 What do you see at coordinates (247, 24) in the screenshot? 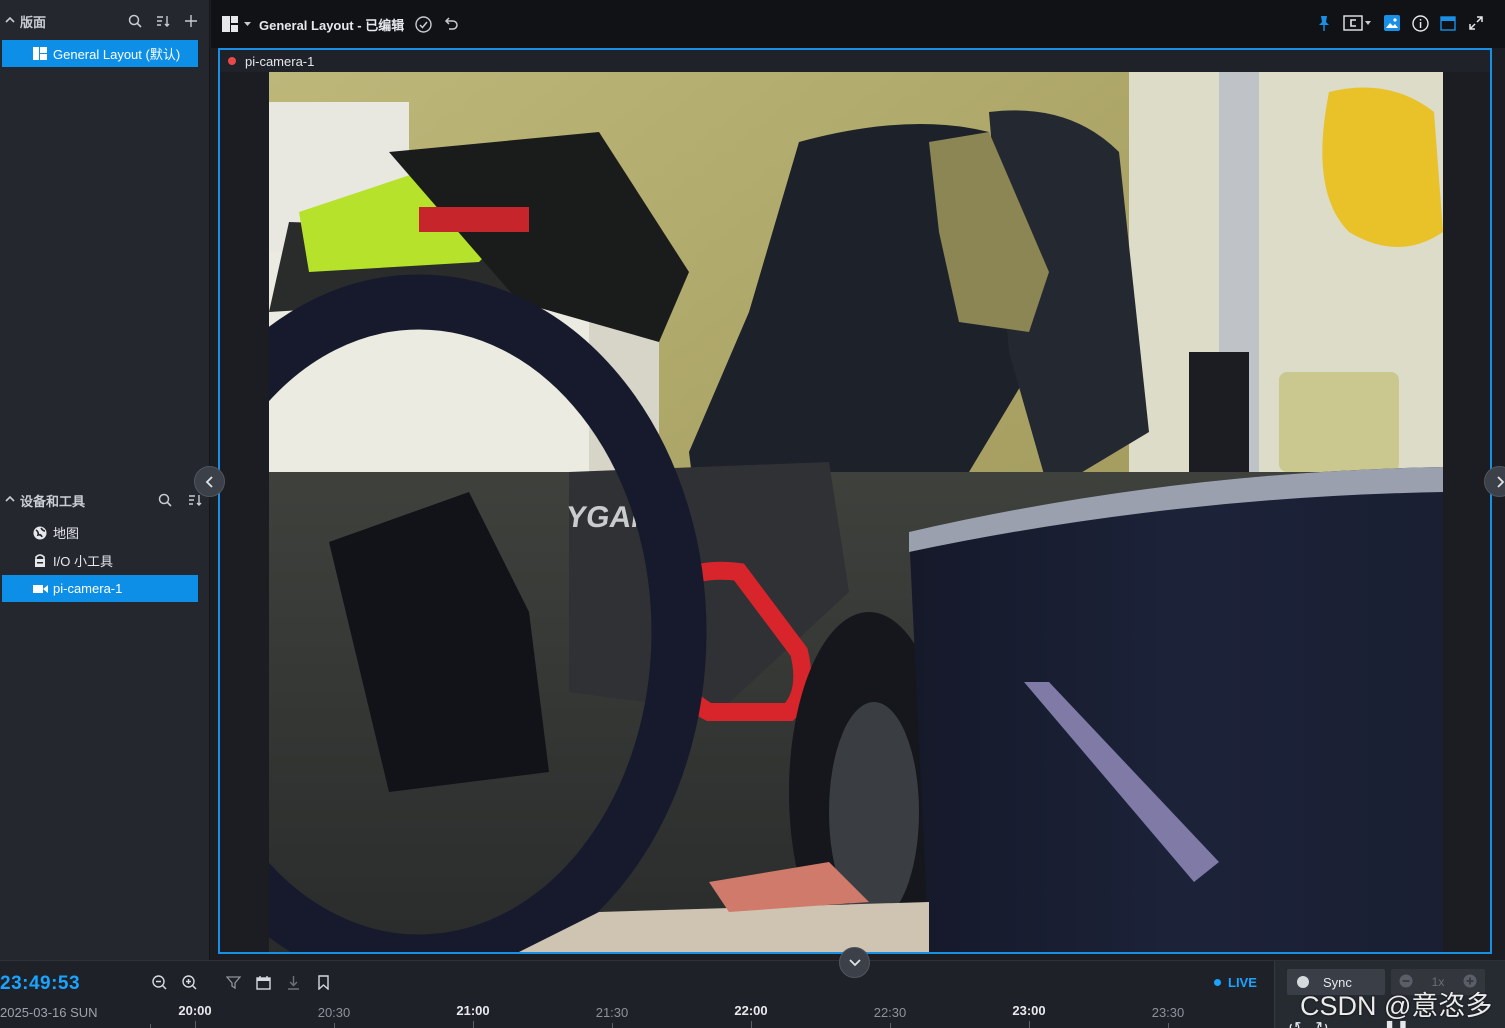
I see `dropdown-caret-icon` at bounding box center [247, 24].